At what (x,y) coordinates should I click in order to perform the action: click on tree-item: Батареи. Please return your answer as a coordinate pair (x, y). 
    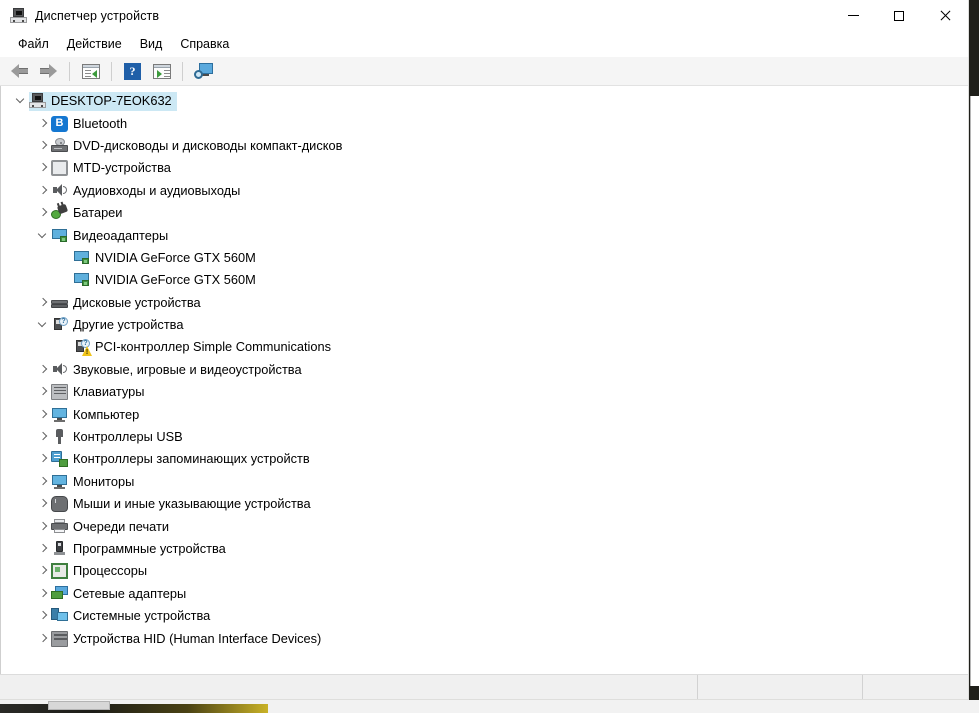
    Looking at the image, I should click on (484, 213).